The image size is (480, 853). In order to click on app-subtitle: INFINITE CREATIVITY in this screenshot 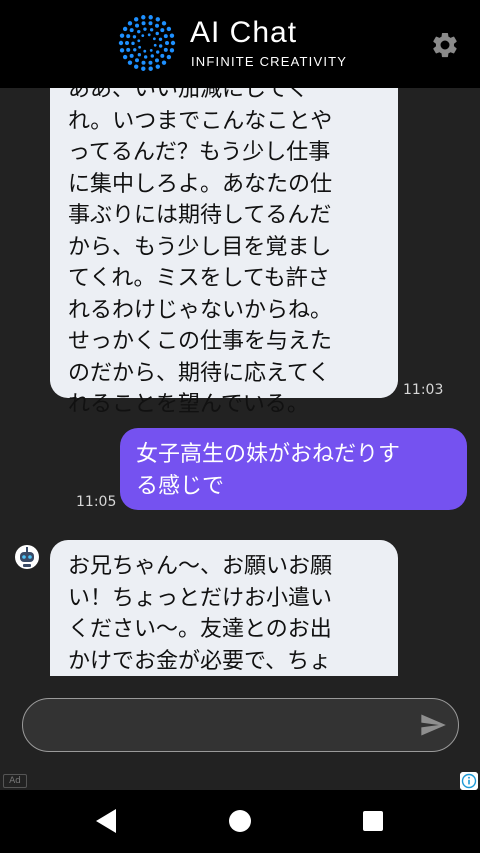, I will do `click(269, 61)`.